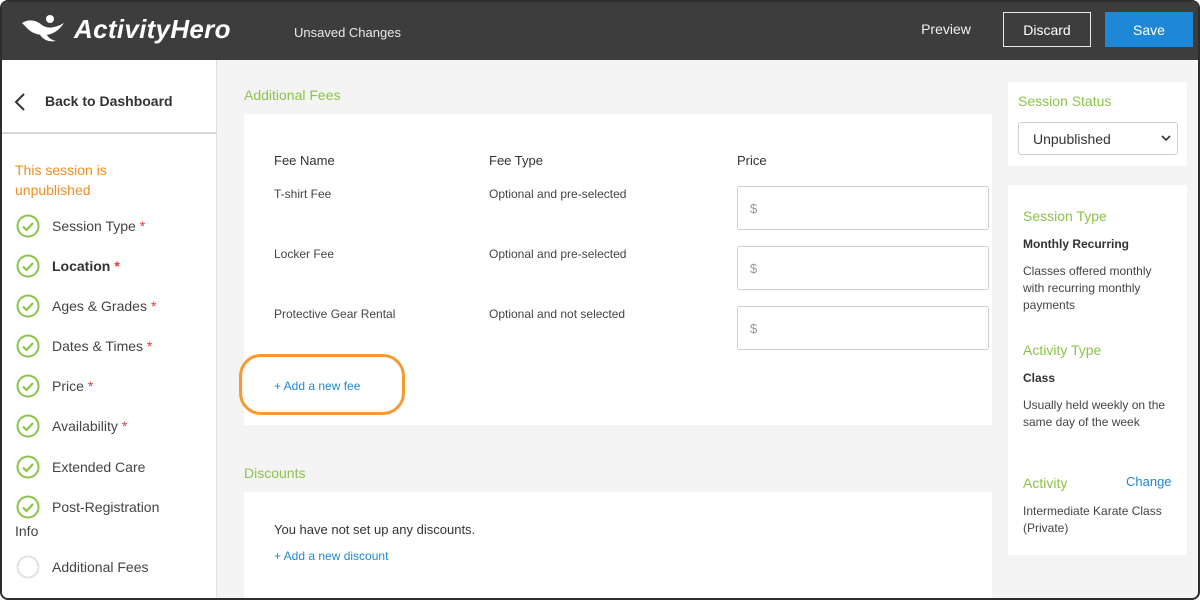 Image resolution: width=1200 pixels, height=600 pixels. What do you see at coordinates (557, 314) in the screenshot?
I see `fee-type-cell: Optional and not selected` at bounding box center [557, 314].